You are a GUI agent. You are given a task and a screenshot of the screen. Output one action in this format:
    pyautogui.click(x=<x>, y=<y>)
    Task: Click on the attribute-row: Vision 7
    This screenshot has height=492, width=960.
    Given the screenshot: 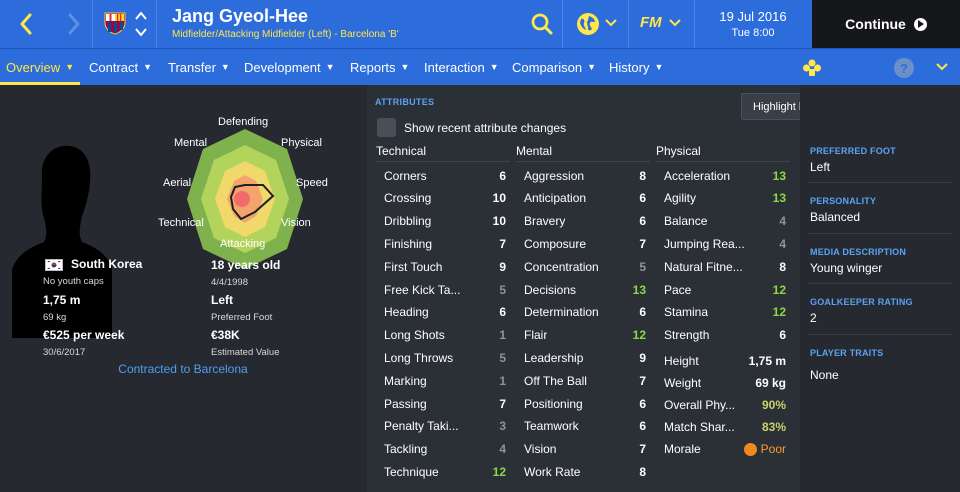 What is the action you would take?
    pyautogui.click(x=585, y=449)
    